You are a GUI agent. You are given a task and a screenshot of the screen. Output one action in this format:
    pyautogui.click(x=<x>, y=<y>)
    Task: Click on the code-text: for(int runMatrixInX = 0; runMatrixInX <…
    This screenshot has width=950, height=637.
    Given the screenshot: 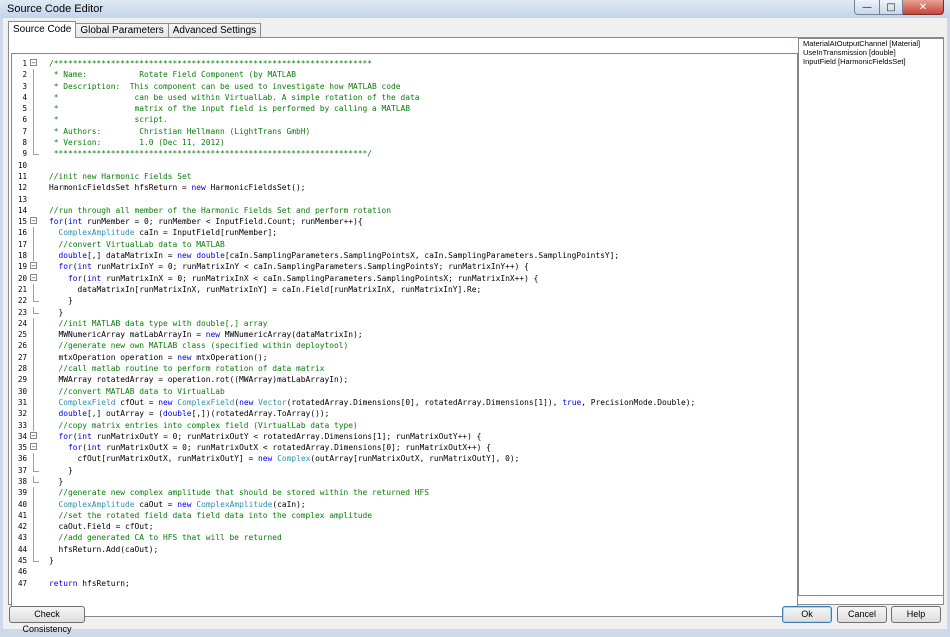 What is the action you would take?
    pyautogui.click(x=303, y=278)
    